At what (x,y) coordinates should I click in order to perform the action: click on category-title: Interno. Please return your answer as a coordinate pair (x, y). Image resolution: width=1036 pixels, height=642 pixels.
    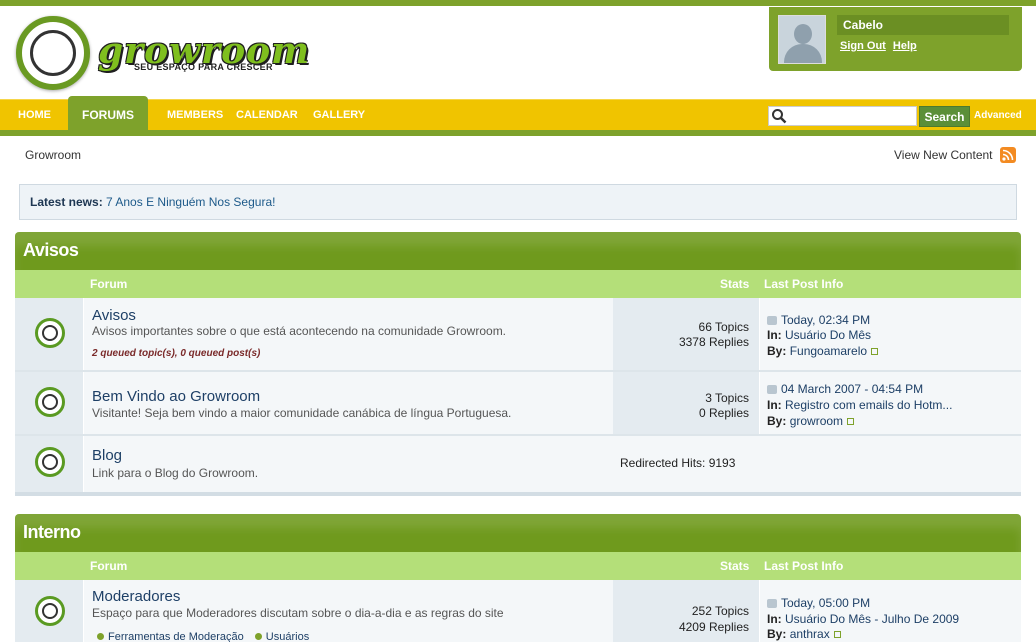
    Looking at the image, I should click on (518, 533).